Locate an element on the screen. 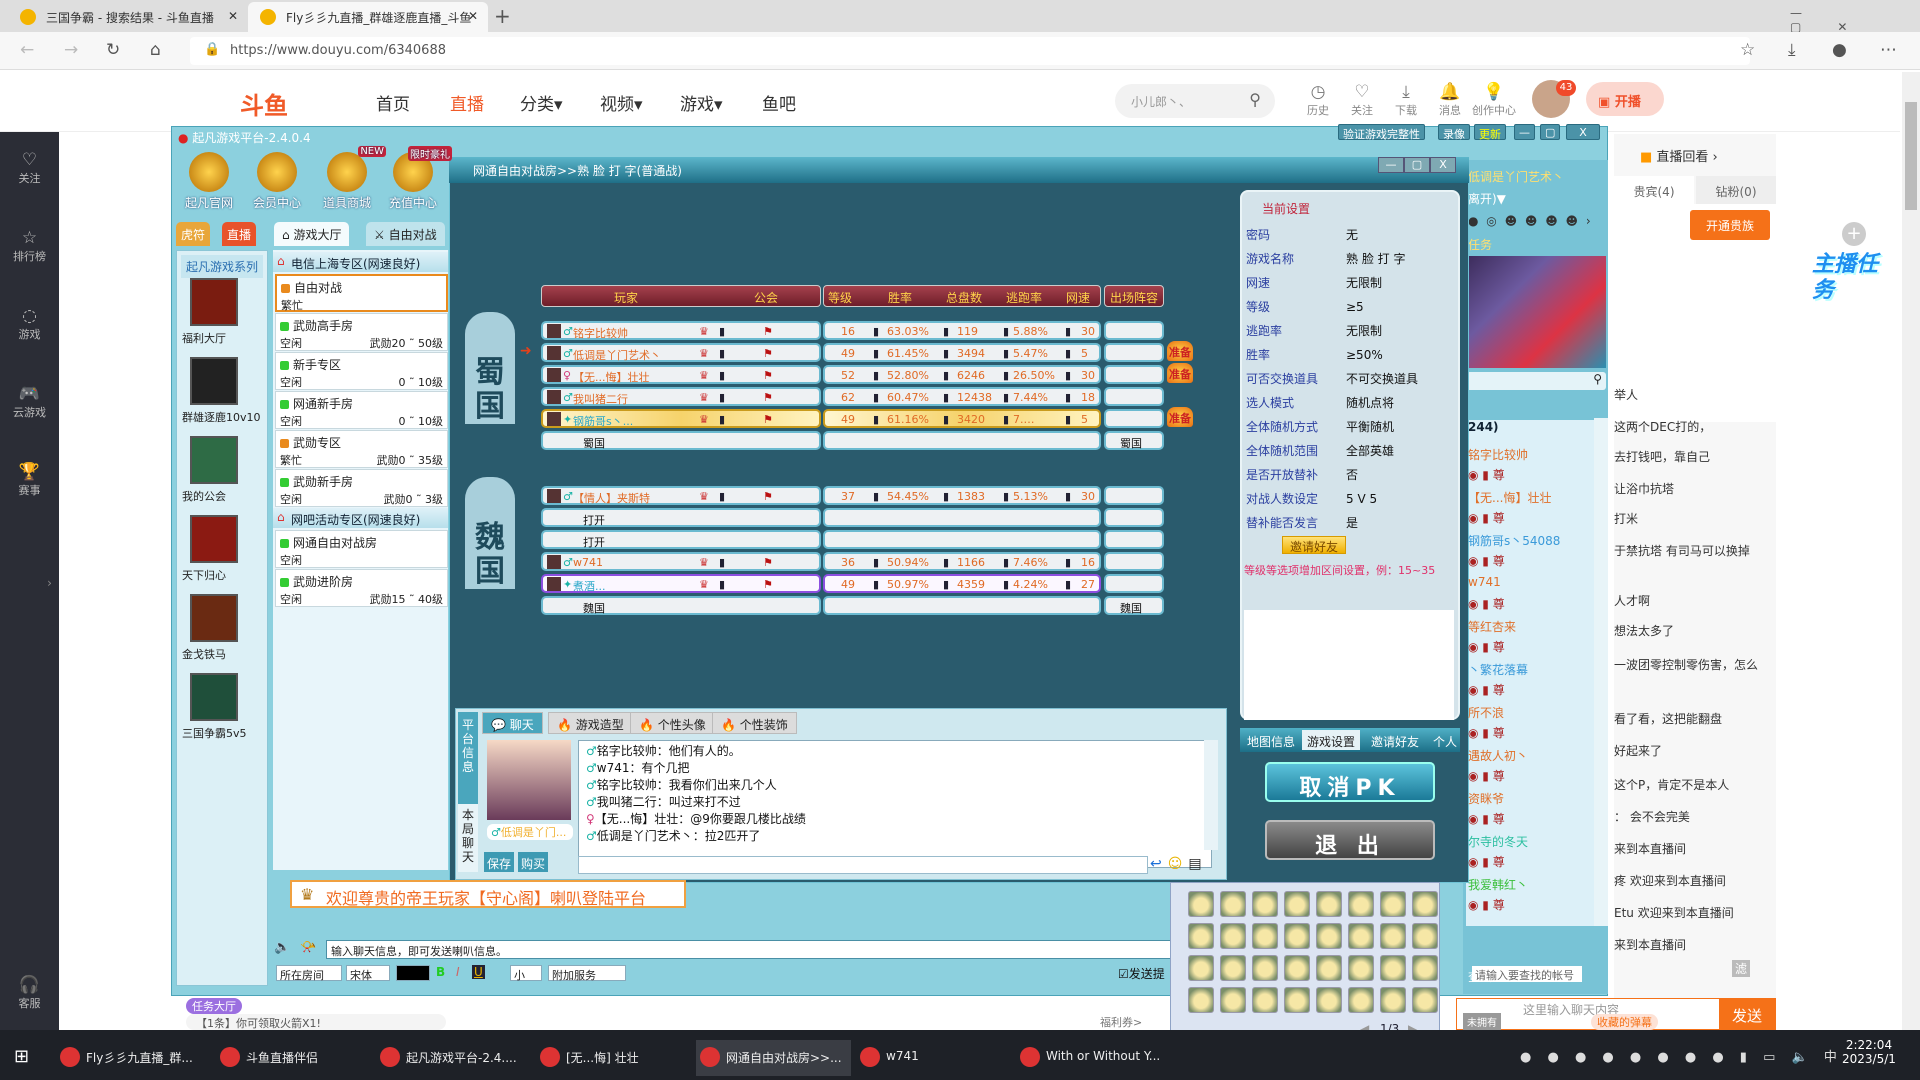 Image resolution: width=1920 pixels, height=1080 pixels. player-slot: ♂ w741 ♛ ▮ ⚑ is located at coordinates (681, 561).